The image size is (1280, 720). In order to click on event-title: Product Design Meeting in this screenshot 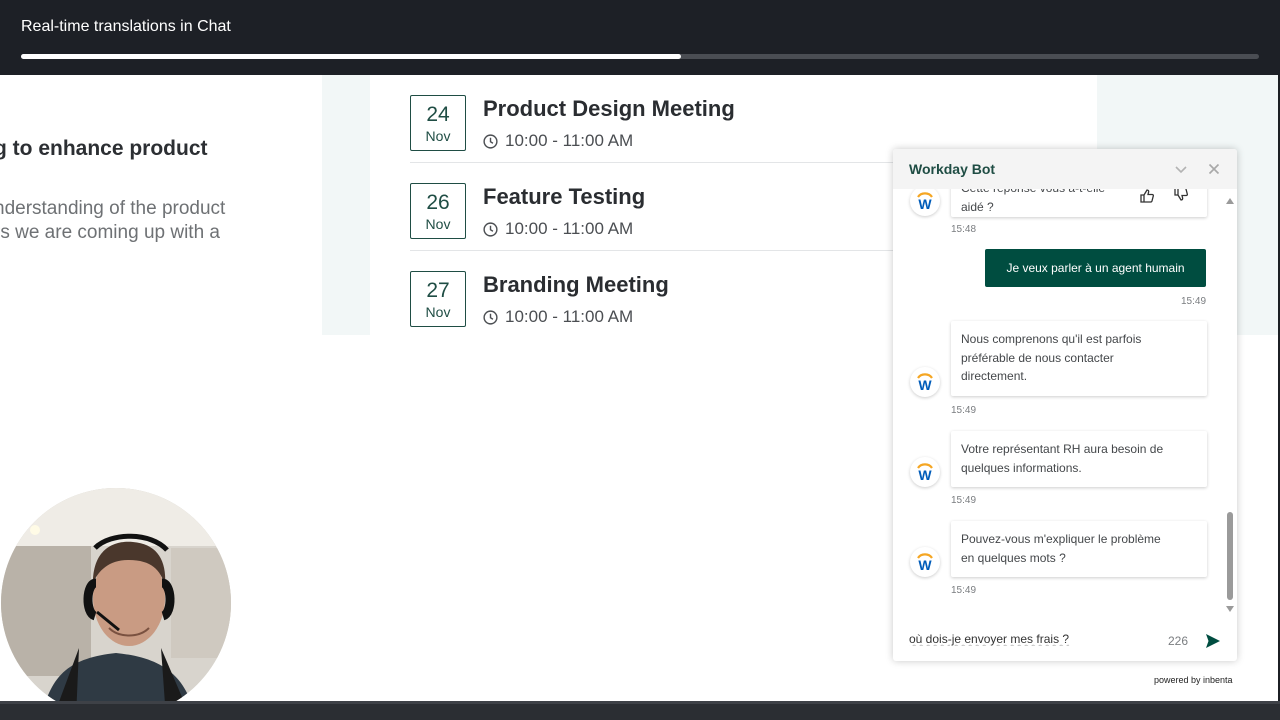, I will do `click(609, 108)`.